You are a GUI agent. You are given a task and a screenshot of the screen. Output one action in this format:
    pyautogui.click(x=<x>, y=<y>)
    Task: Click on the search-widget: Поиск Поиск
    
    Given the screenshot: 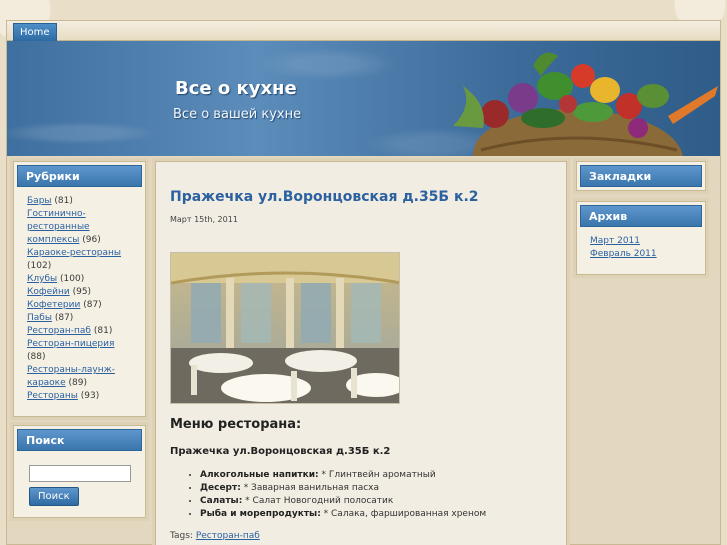 What is the action you would take?
    pyautogui.click(x=79, y=471)
    